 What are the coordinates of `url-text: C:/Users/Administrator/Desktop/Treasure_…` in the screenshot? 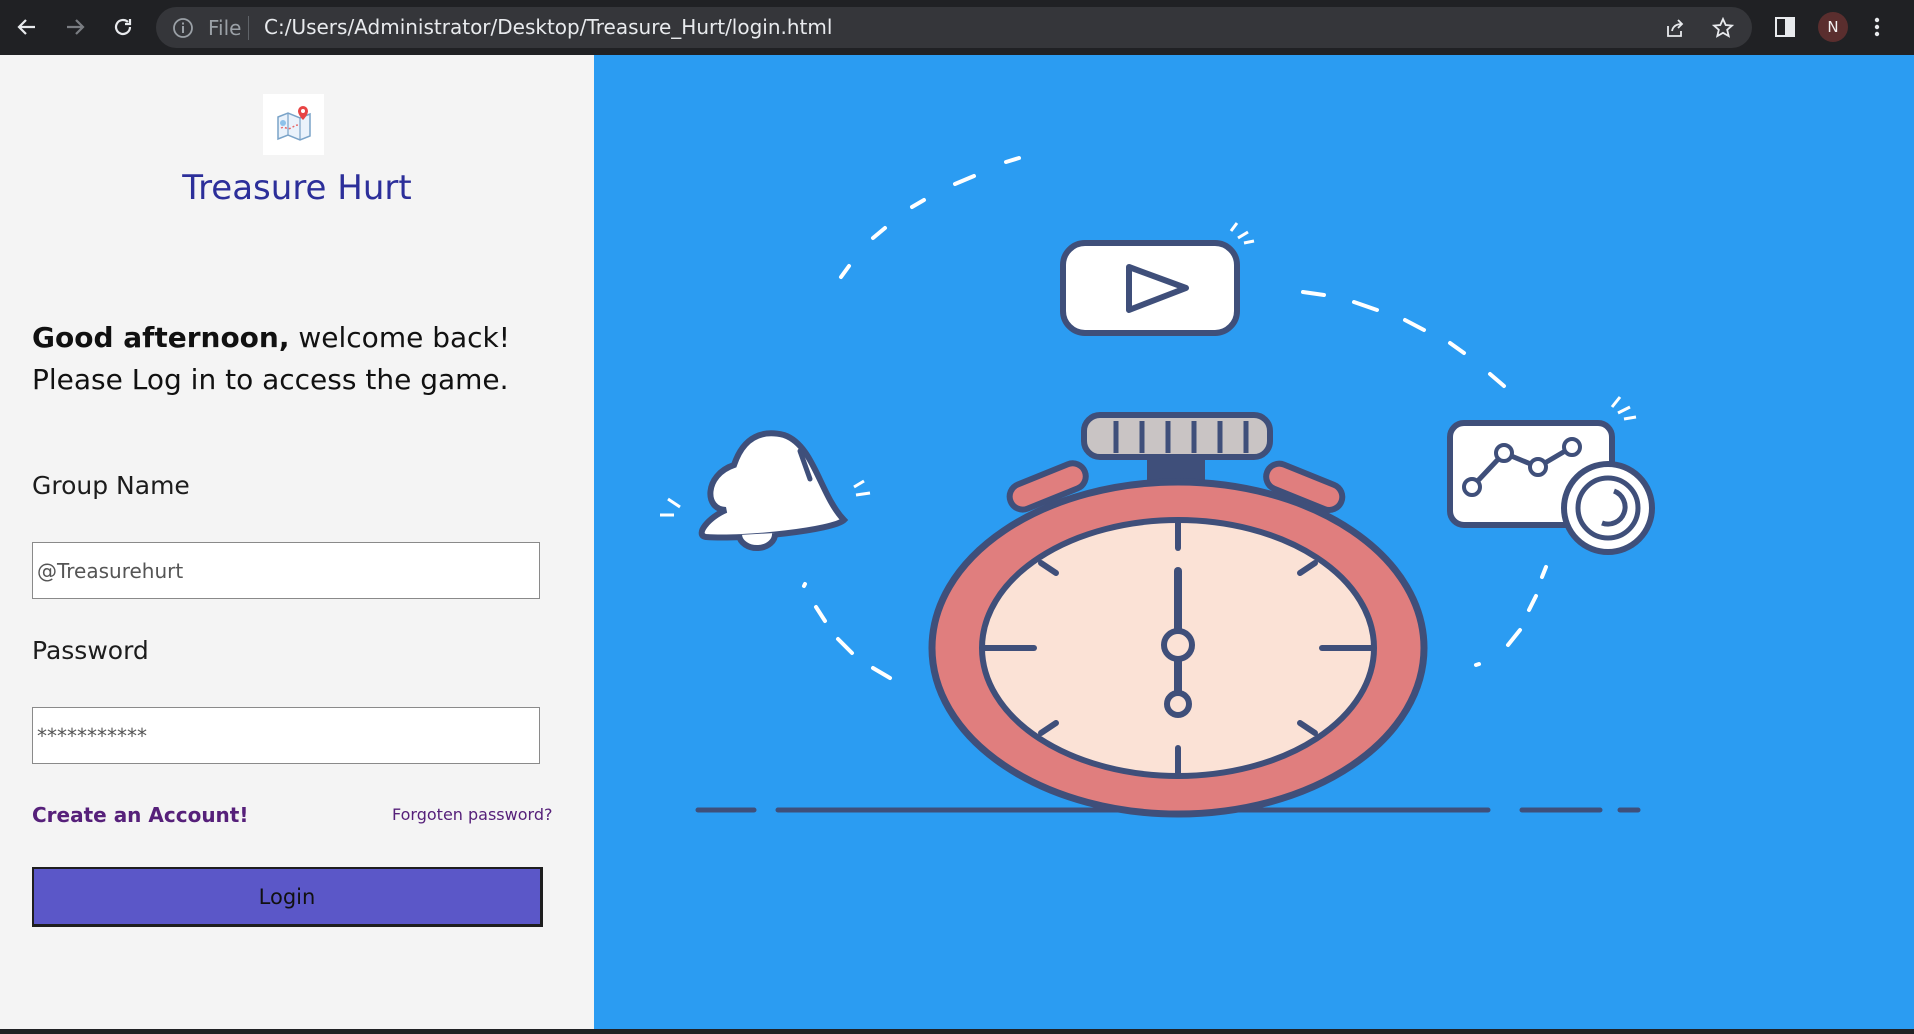 It's located at (548, 27).